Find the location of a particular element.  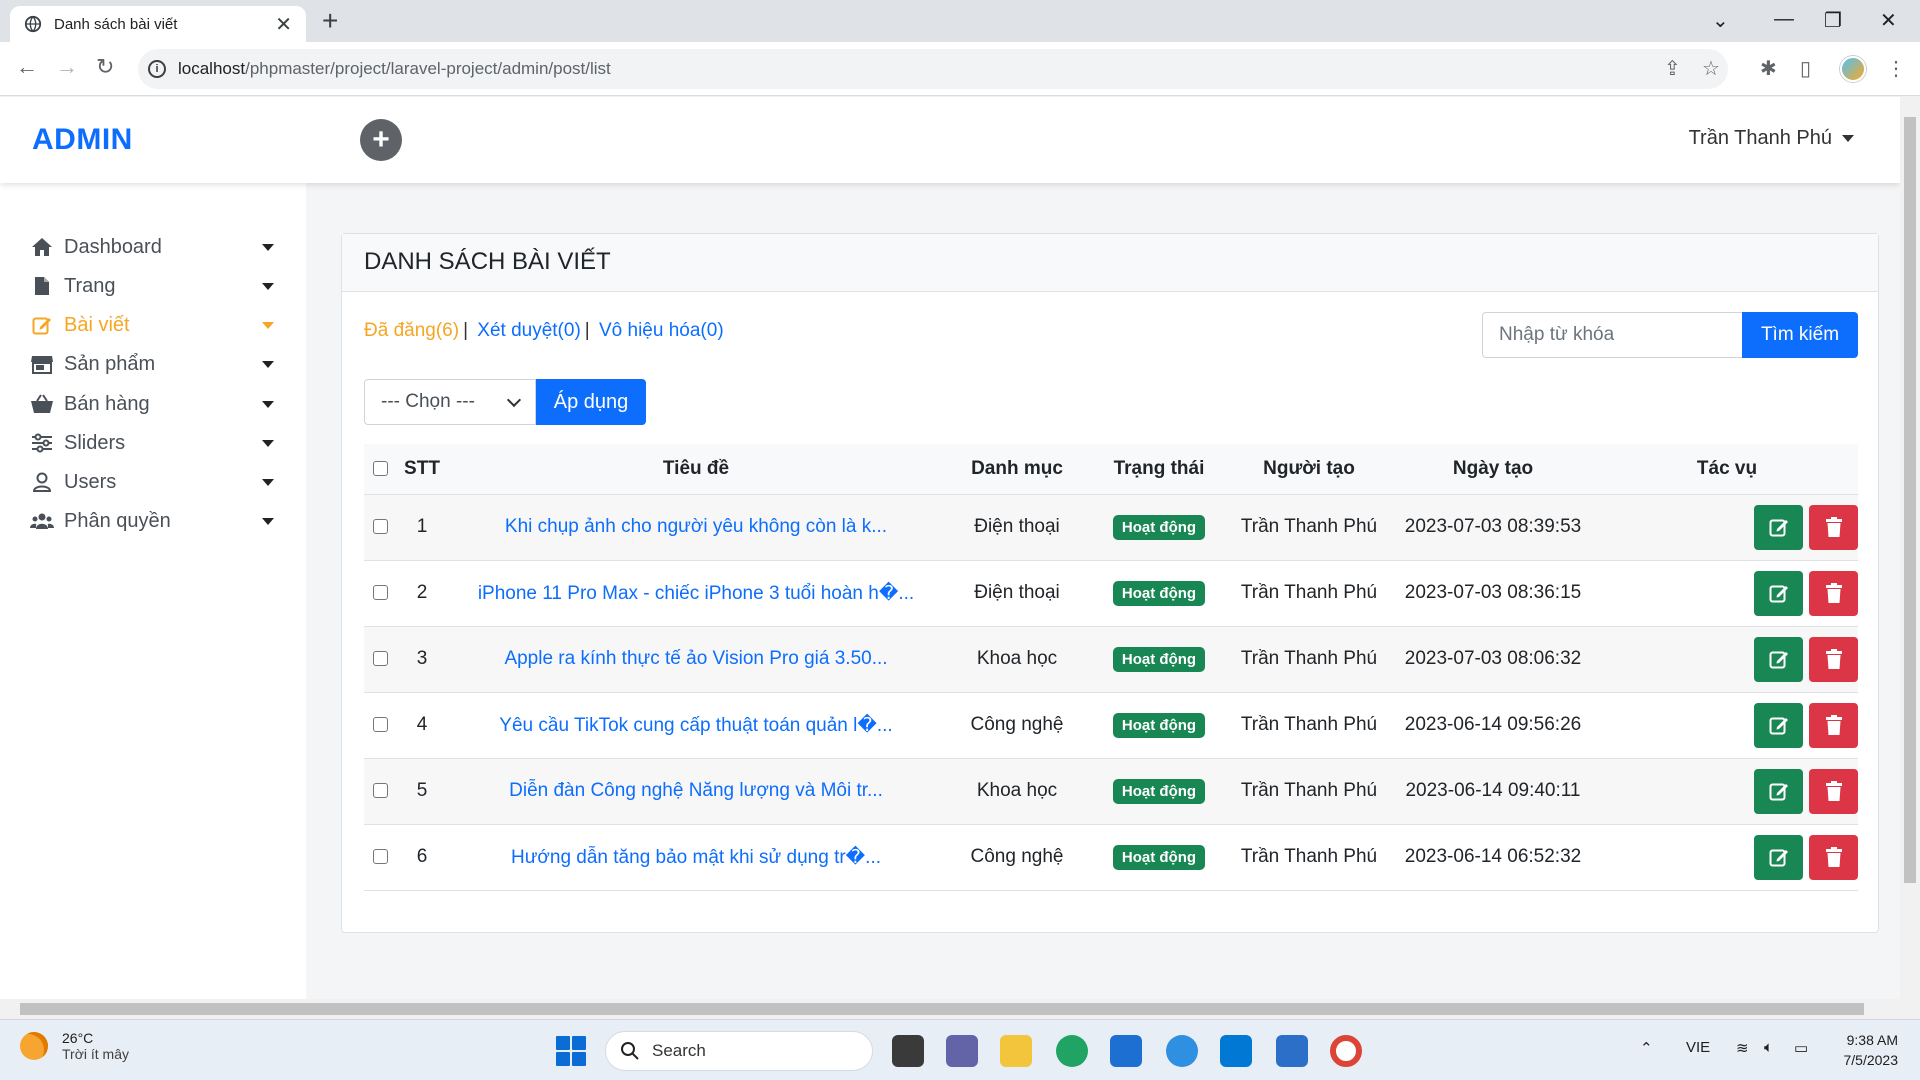

reload-icon: ↻ is located at coordinates (105, 67).